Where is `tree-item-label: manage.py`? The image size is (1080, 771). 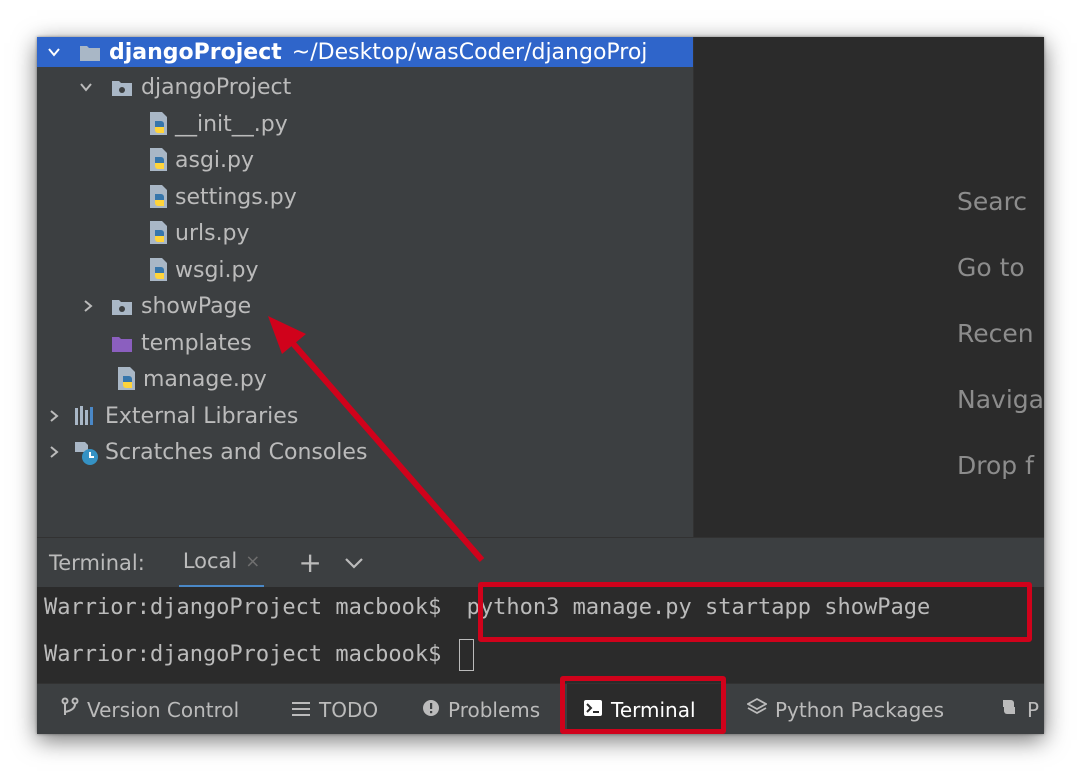
tree-item-label: manage.py is located at coordinates (205, 379).